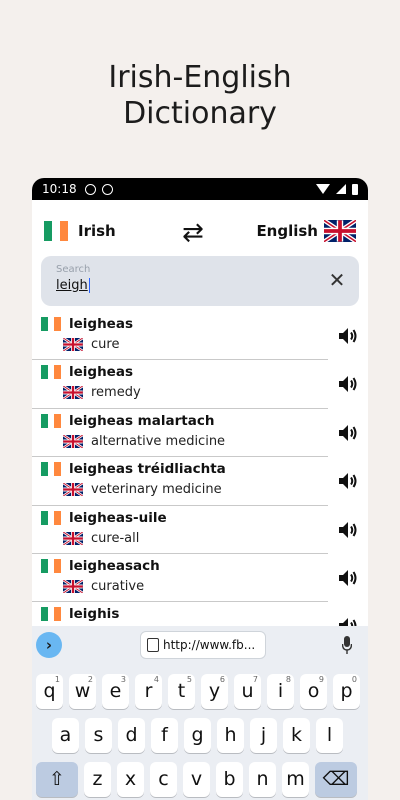 The image size is (400, 800). I want to click on key-label: z, so click(97, 779).